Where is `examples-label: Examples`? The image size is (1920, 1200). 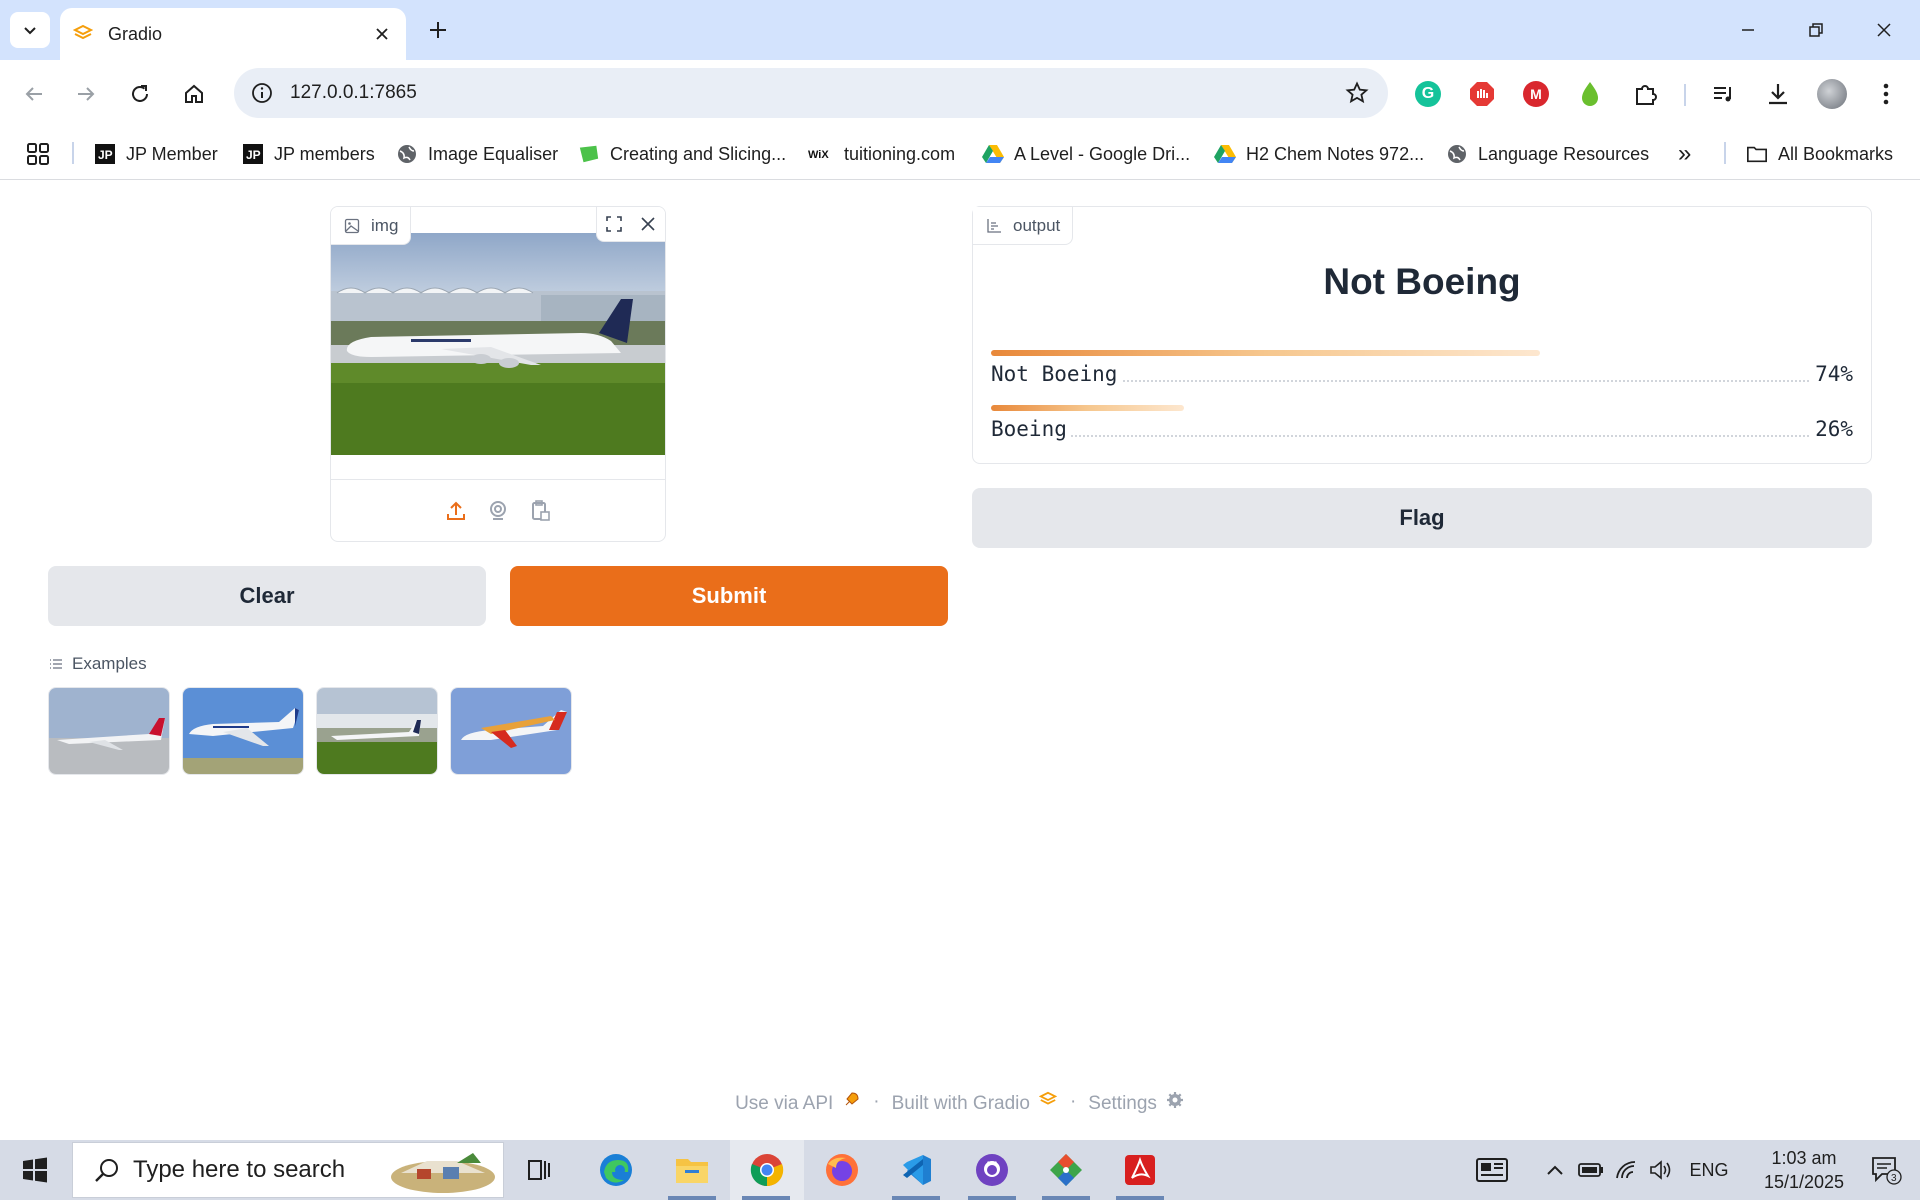
examples-label: Examples is located at coordinates (97, 664).